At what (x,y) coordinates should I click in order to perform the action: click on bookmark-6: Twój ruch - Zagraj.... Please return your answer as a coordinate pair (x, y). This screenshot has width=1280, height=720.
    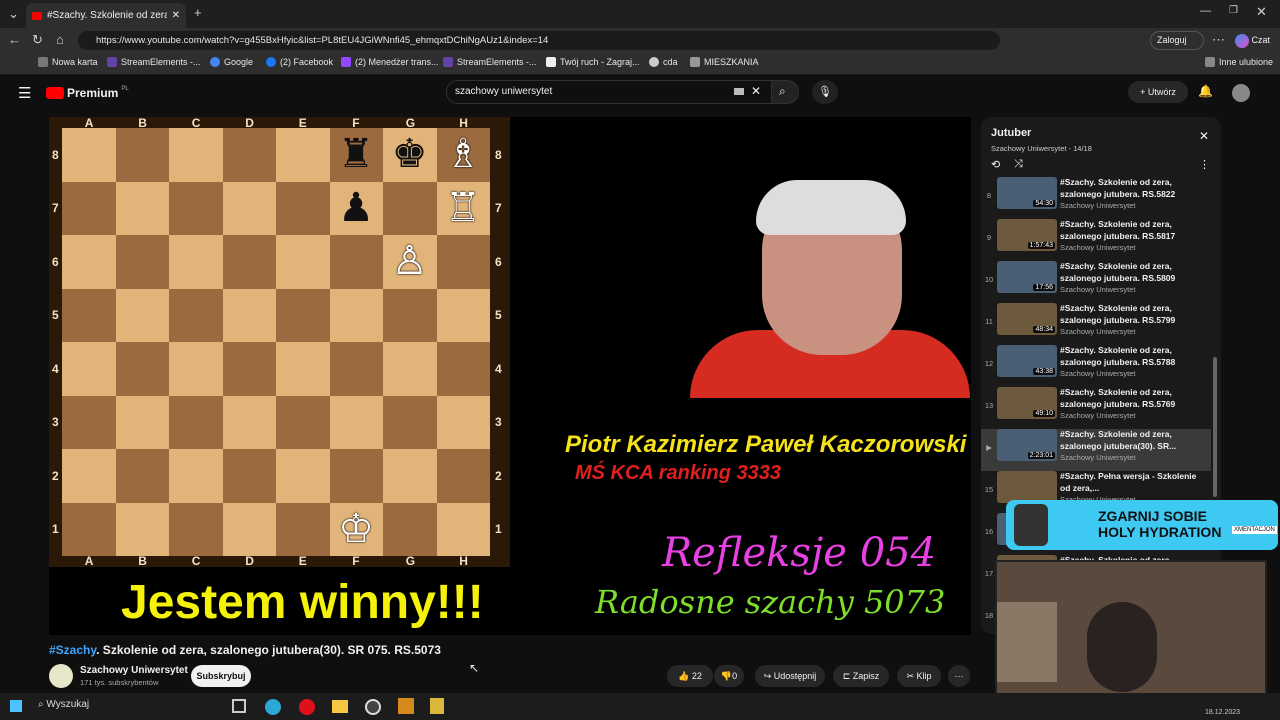
    Looking at the image, I should click on (593, 62).